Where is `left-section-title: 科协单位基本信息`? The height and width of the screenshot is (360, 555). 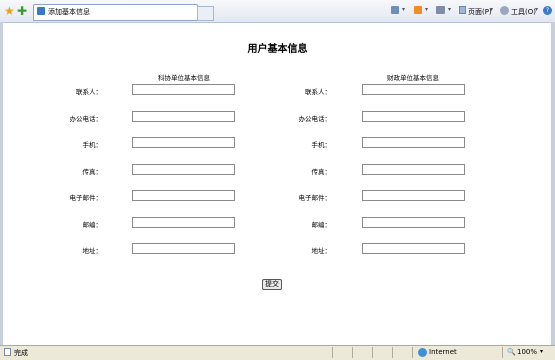
left-section-title: 科协单位基本信息 is located at coordinates (184, 78).